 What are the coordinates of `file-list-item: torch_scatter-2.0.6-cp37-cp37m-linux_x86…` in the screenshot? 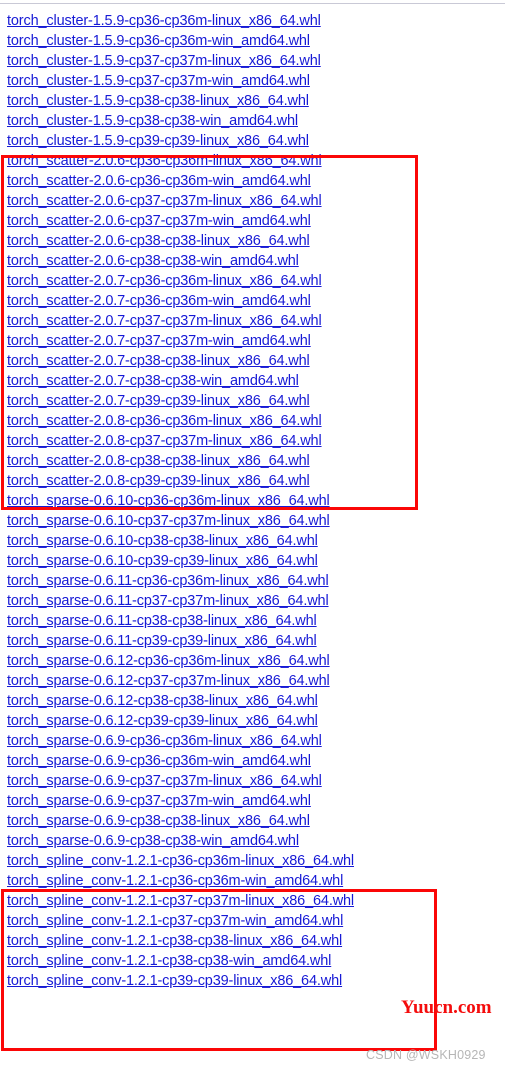 It's located at (252, 201).